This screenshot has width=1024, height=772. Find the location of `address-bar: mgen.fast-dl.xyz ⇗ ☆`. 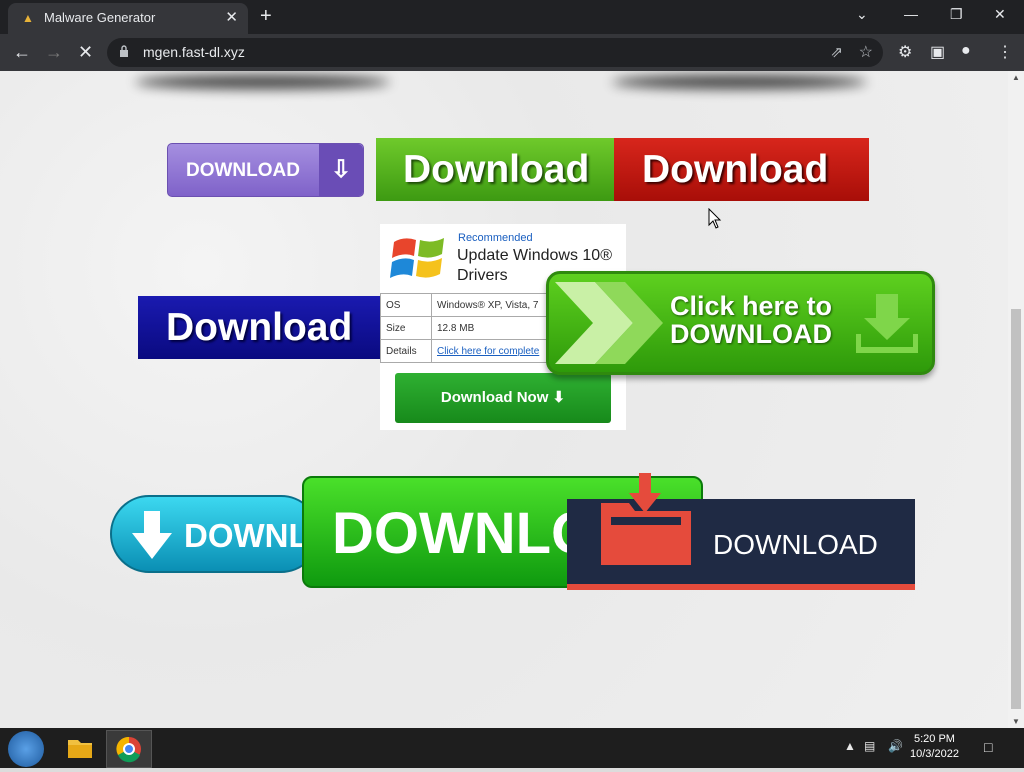

address-bar: mgen.fast-dl.xyz ⇗ ☆ is located at coordinates (495, 52).